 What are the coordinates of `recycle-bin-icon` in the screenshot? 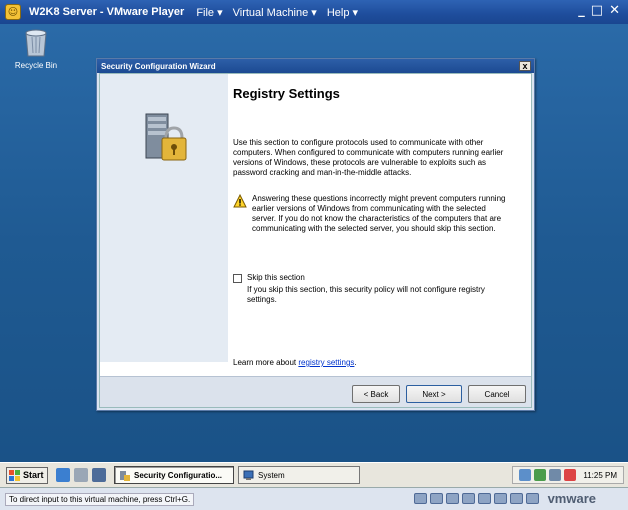 It's located at (36, 43).